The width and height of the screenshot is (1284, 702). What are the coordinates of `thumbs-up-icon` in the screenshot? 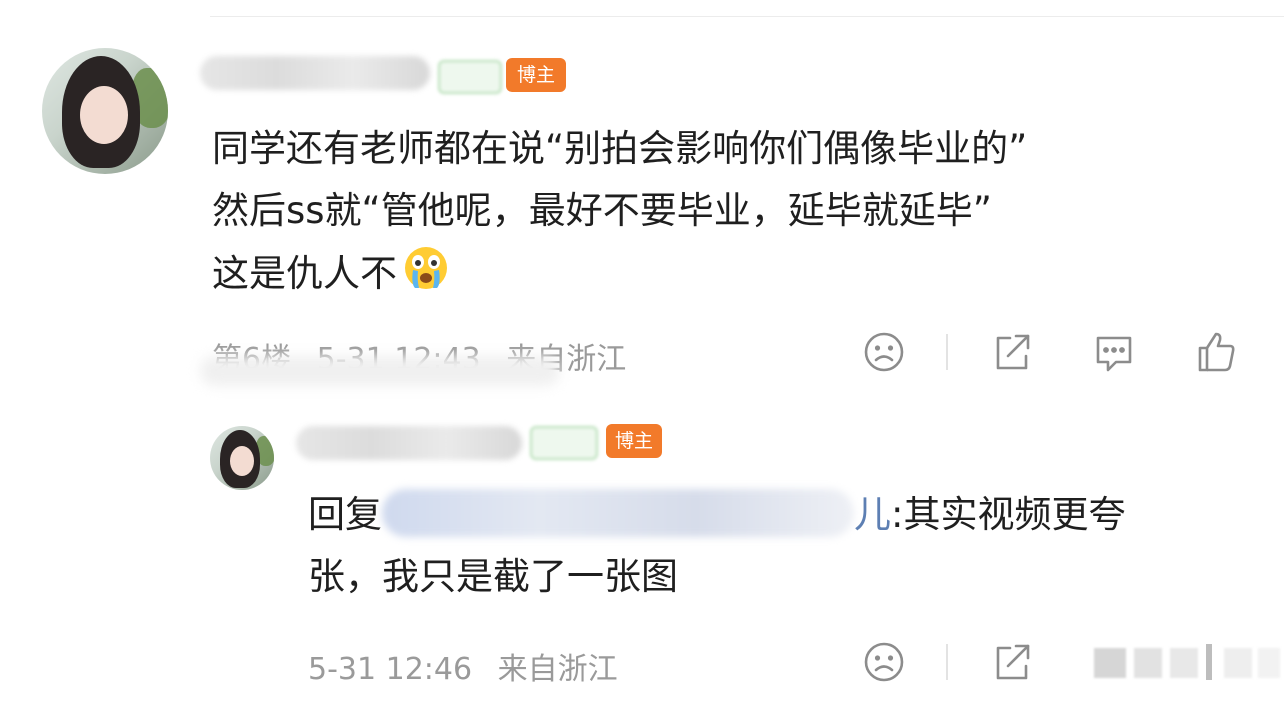 It's located at (1216, 352).